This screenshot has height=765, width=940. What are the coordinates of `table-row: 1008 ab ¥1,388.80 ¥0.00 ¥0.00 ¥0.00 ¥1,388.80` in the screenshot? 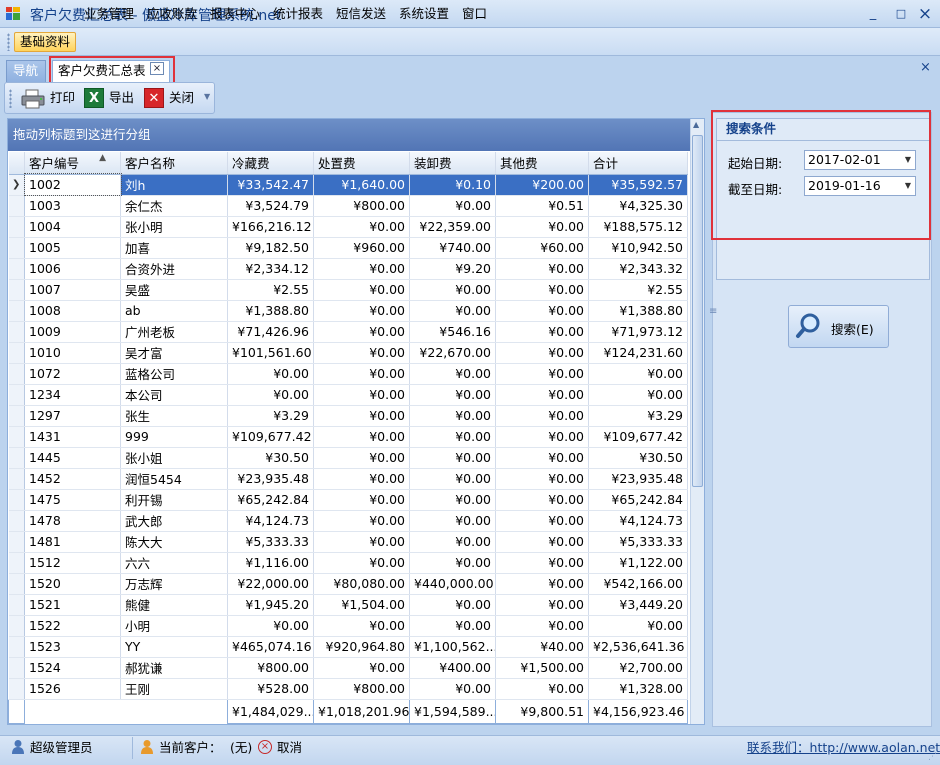 It's located at (348, 311).